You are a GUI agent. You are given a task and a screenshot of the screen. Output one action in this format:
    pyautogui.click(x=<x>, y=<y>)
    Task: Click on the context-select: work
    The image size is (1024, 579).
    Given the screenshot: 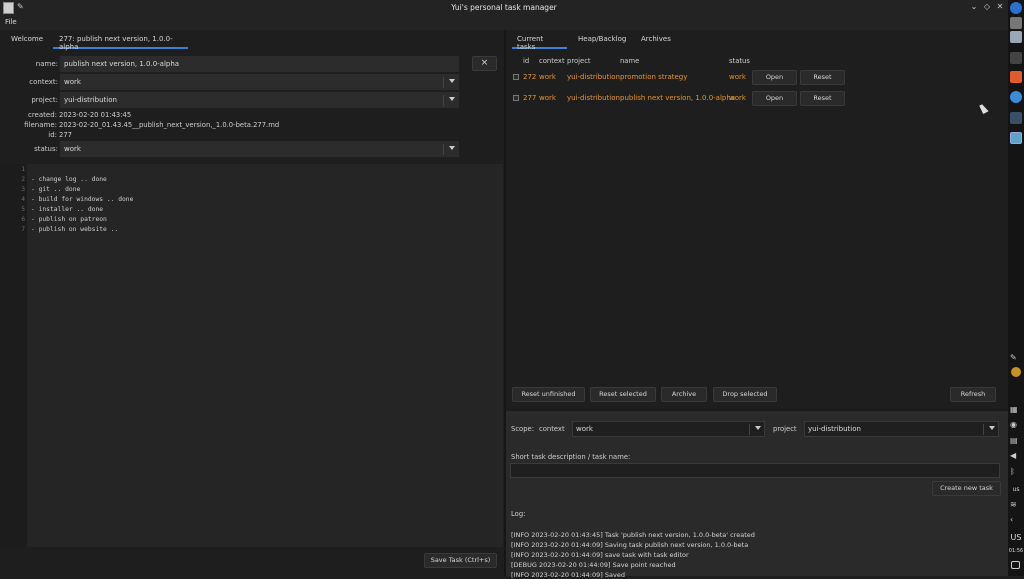 What is the action you would take?
    pyautogui.click(x=259, y=82)
    